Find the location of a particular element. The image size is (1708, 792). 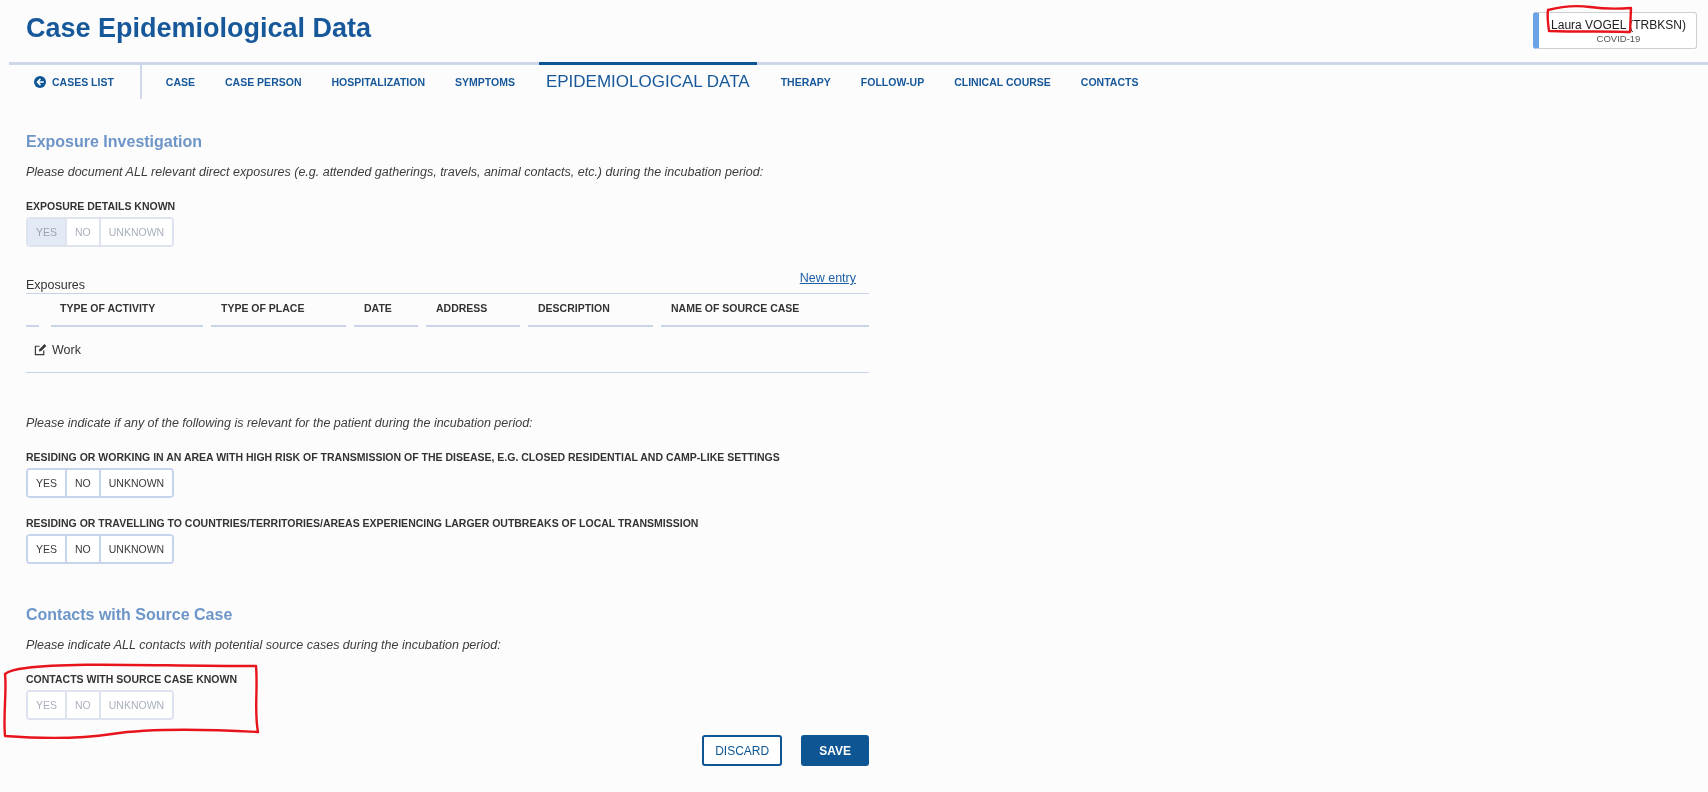

tab: HOSPITALIZATION is located at coordinates (378, 82).